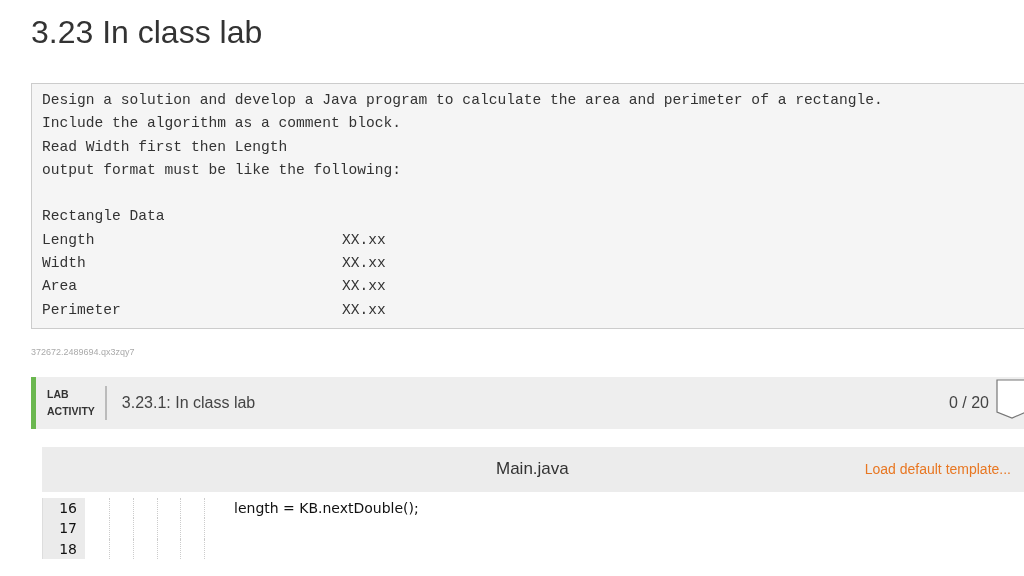  I want to click on code-line: length = KB.nextDouble();, so click(326, 508).